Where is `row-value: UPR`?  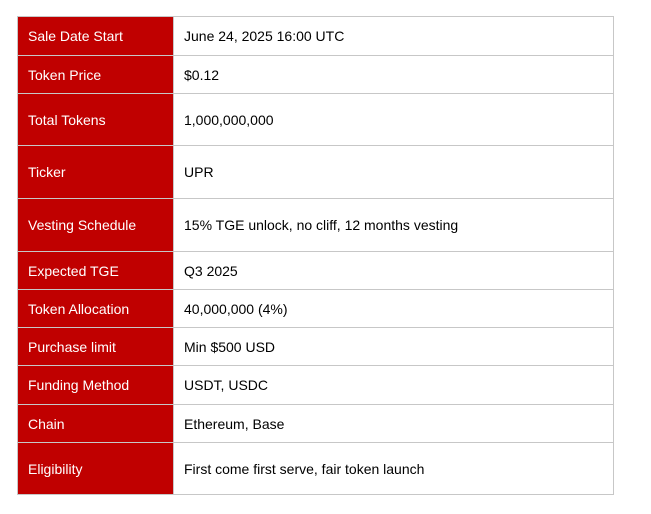 row-value: UPR is located at coordinates (393, 172).